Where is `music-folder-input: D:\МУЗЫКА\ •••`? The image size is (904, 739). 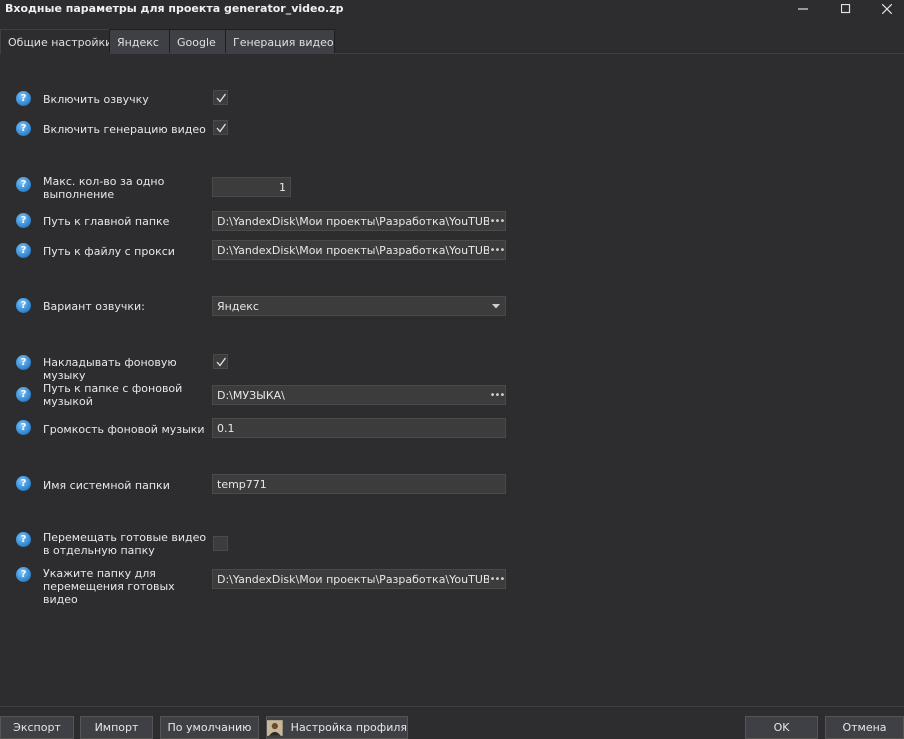 music-folder-input: D:\МУЗЫКА\ ••• is located at coordinates (359, 395).